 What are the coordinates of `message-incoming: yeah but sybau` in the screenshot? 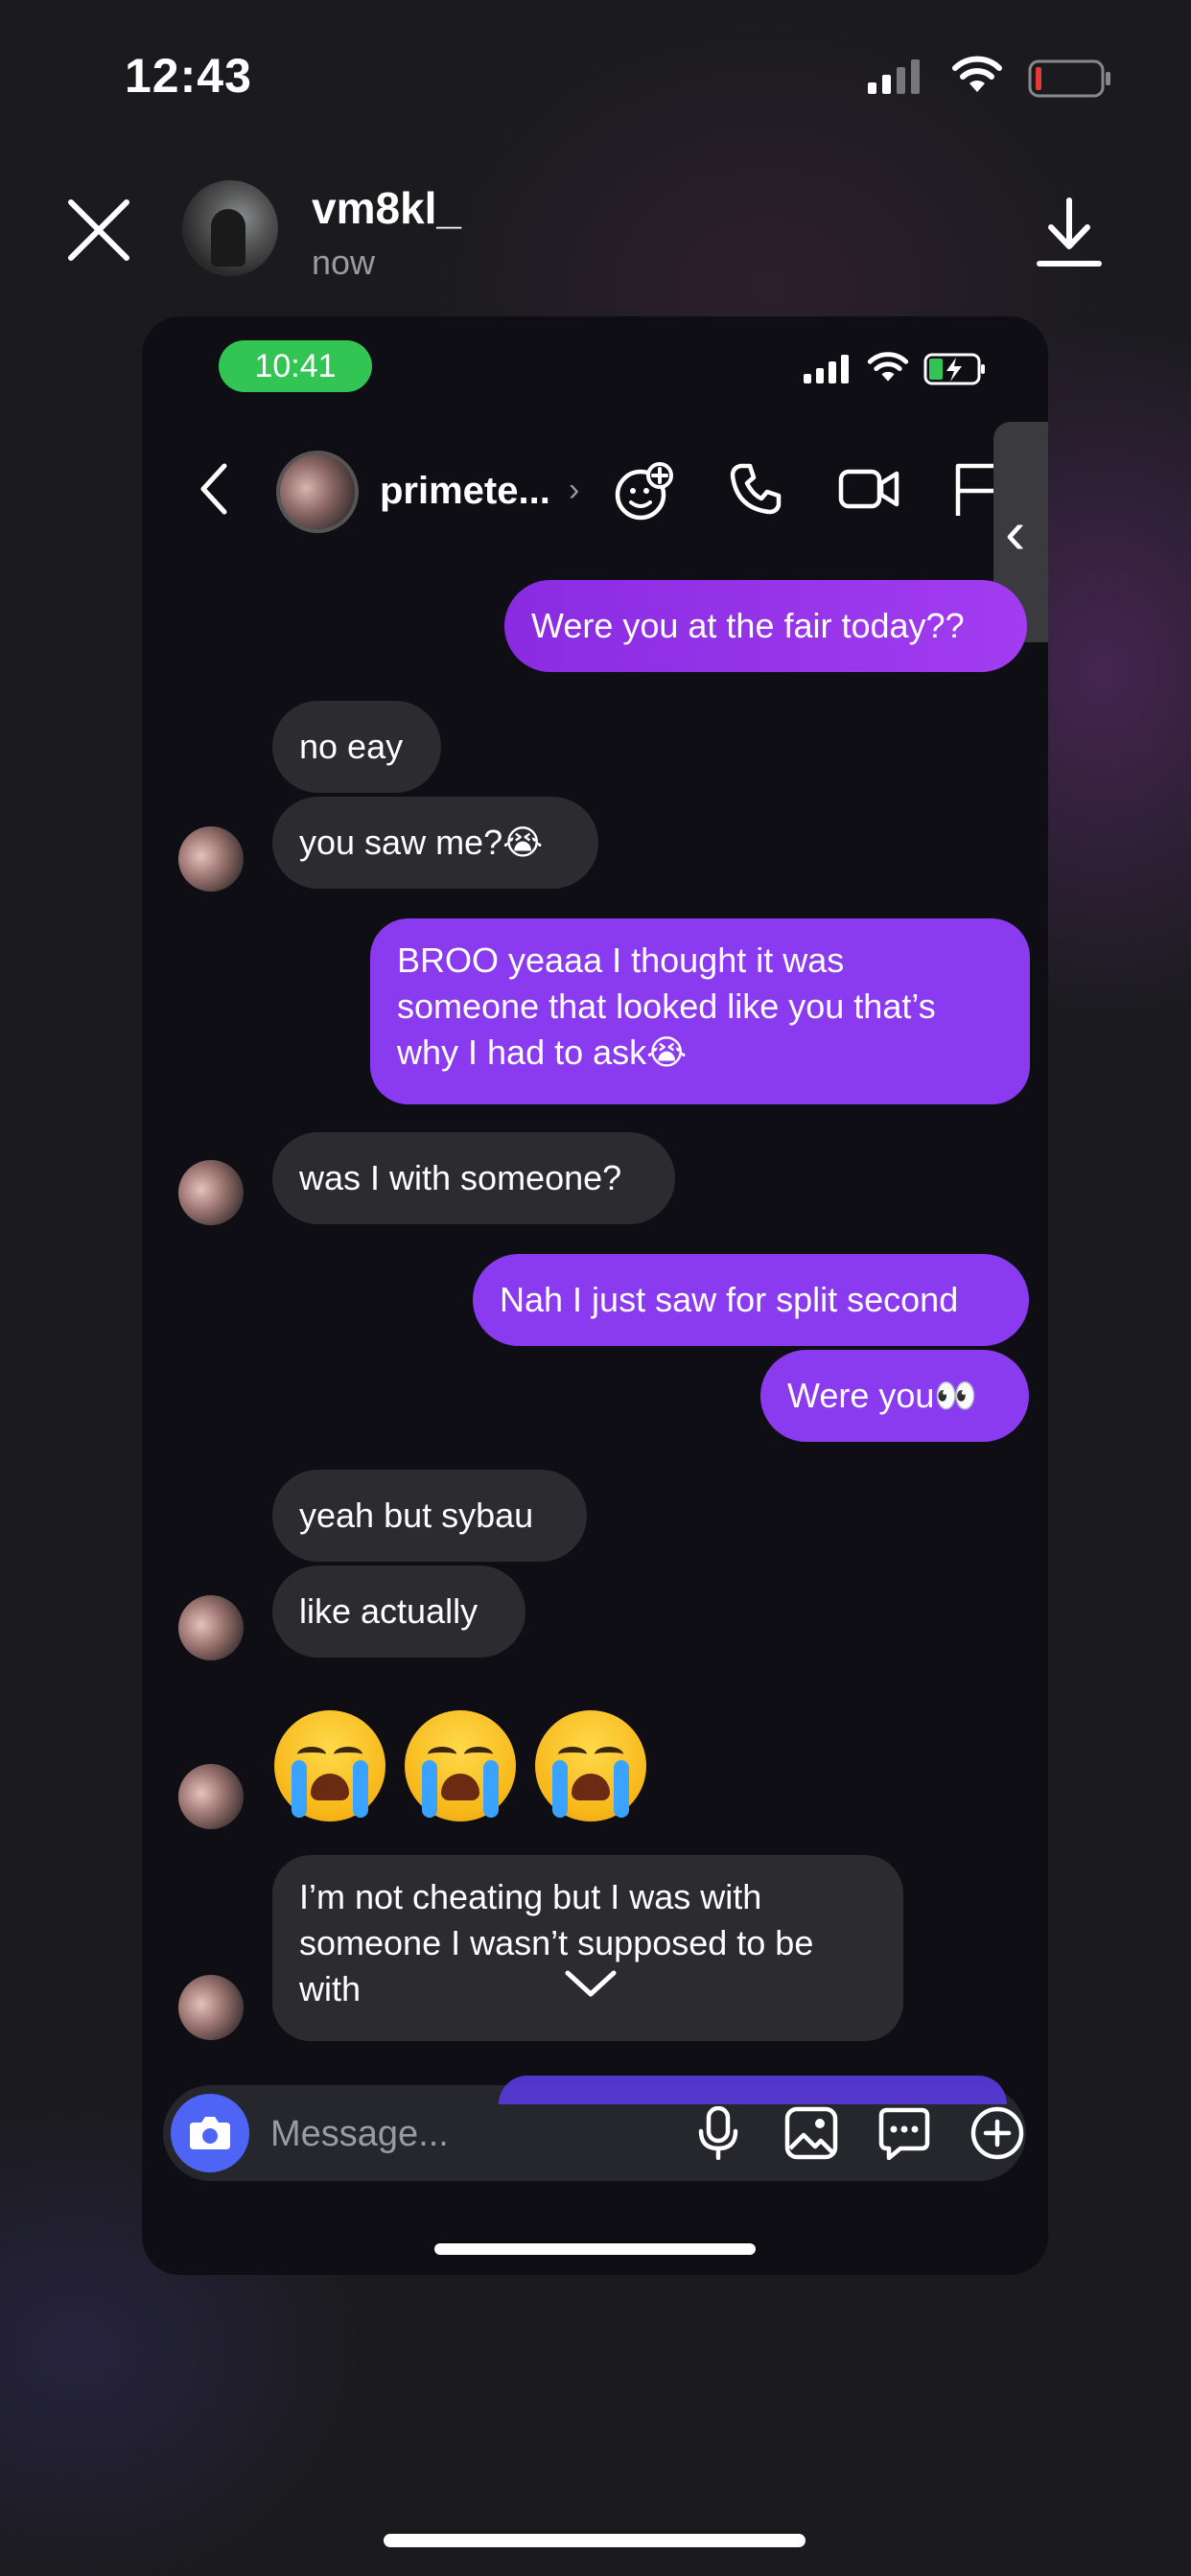 It's located at (429, 1516).